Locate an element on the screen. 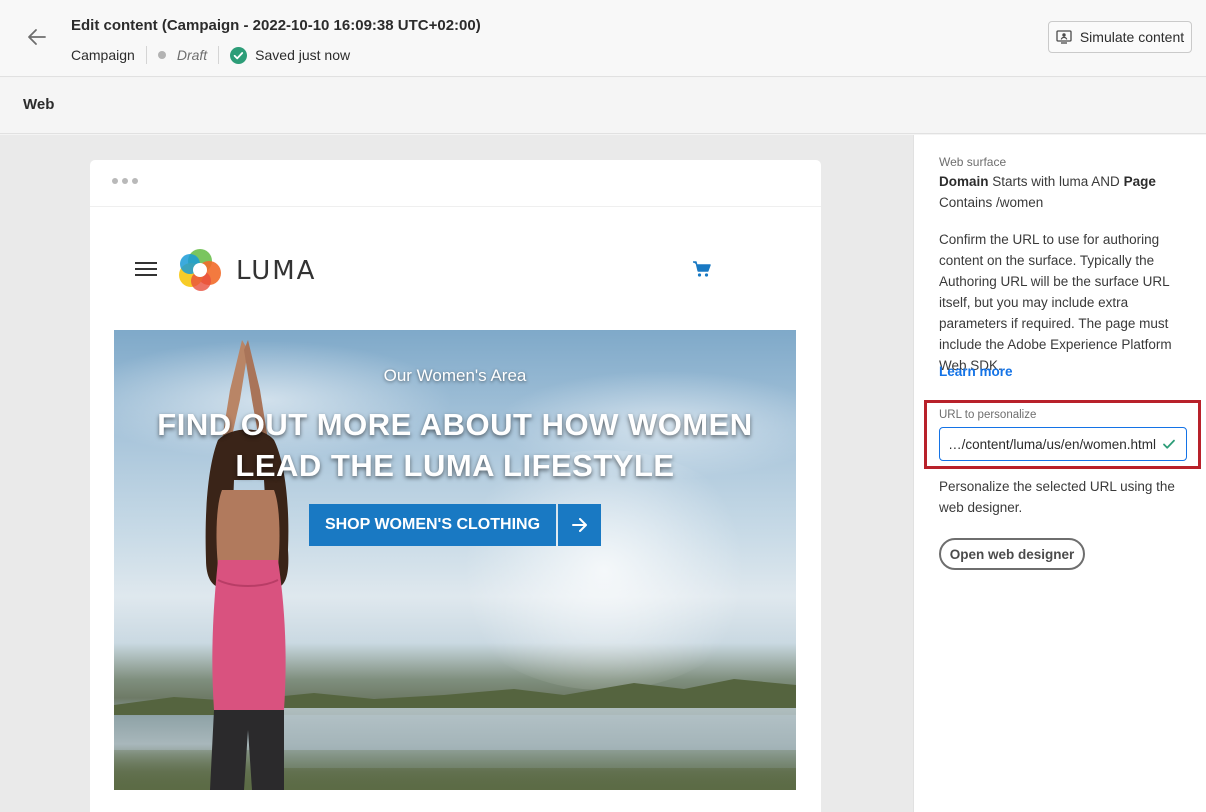 The image size is (1206, 812). status-bar: Campaign Draft Saved just now is located at coordinates (210, 55).